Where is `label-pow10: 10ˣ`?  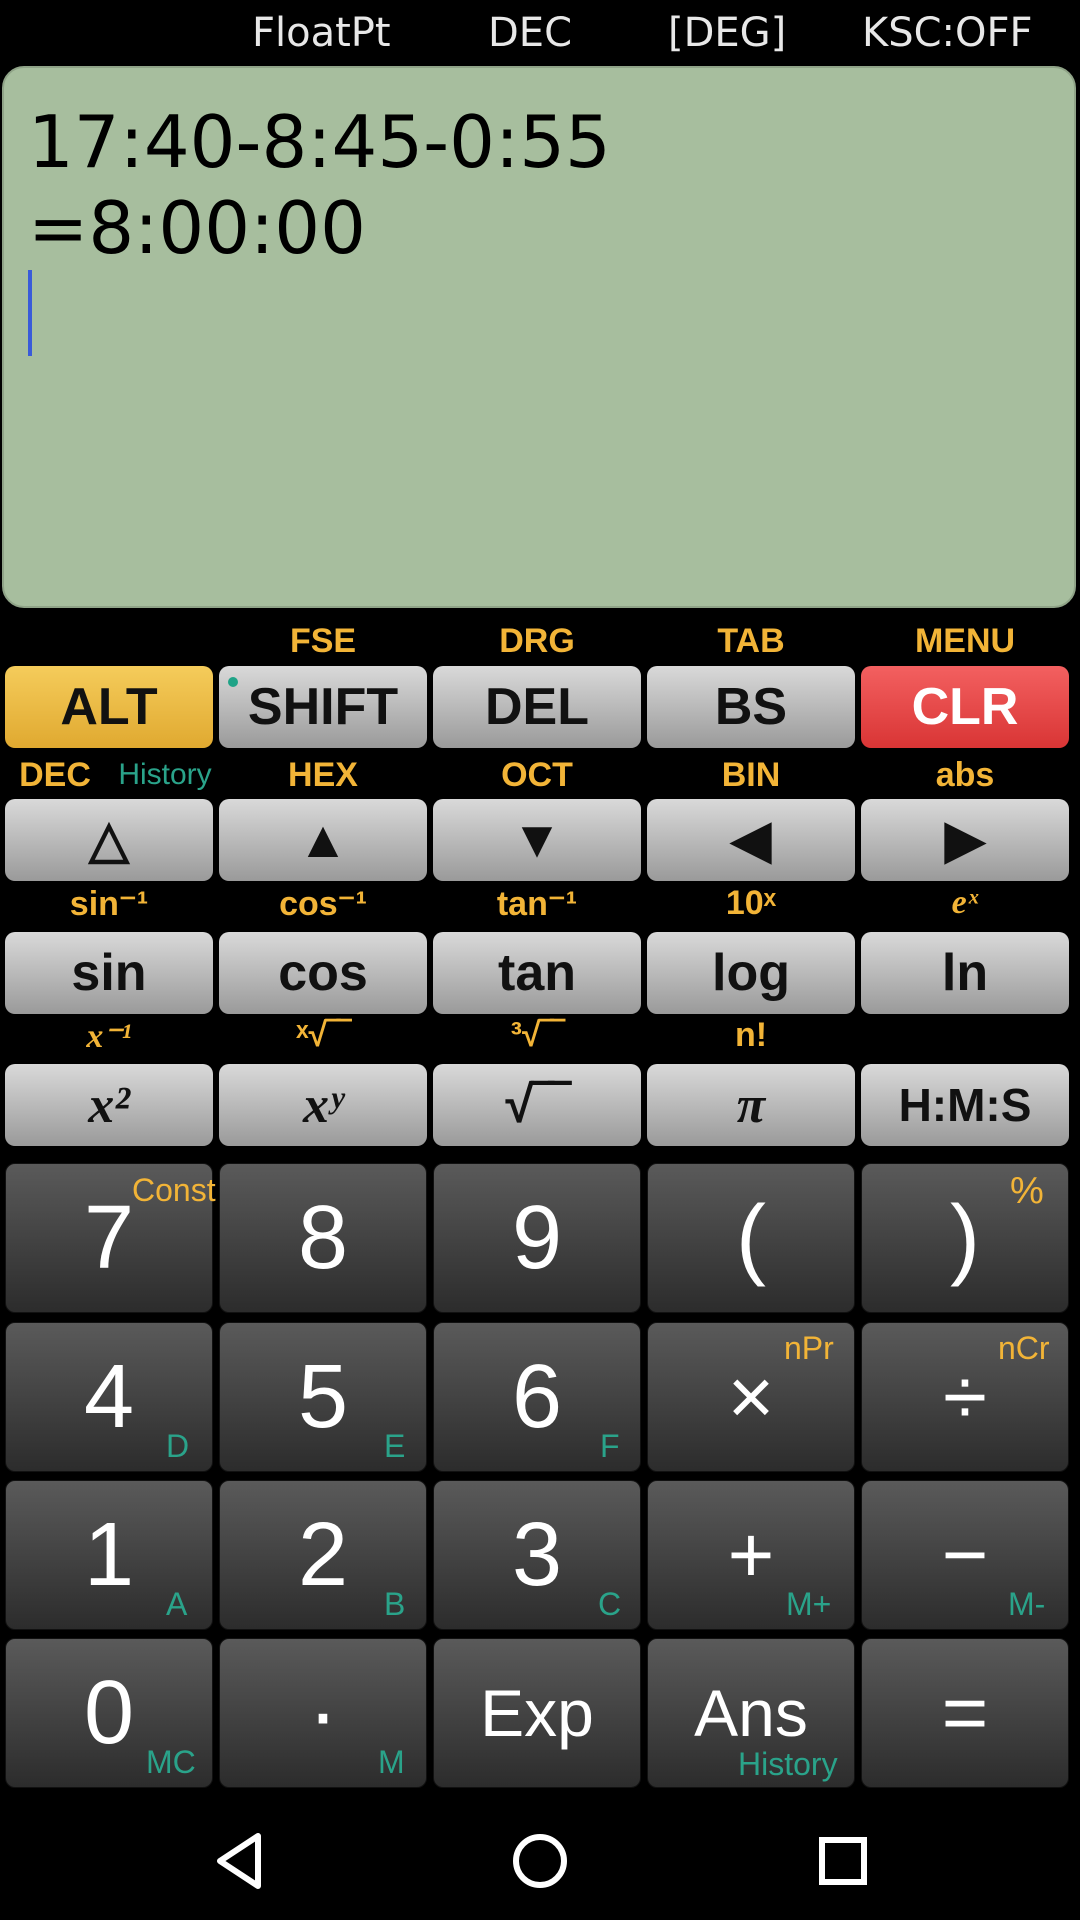 label-pow10: 10ˣ is located at coordinates (751, 903).